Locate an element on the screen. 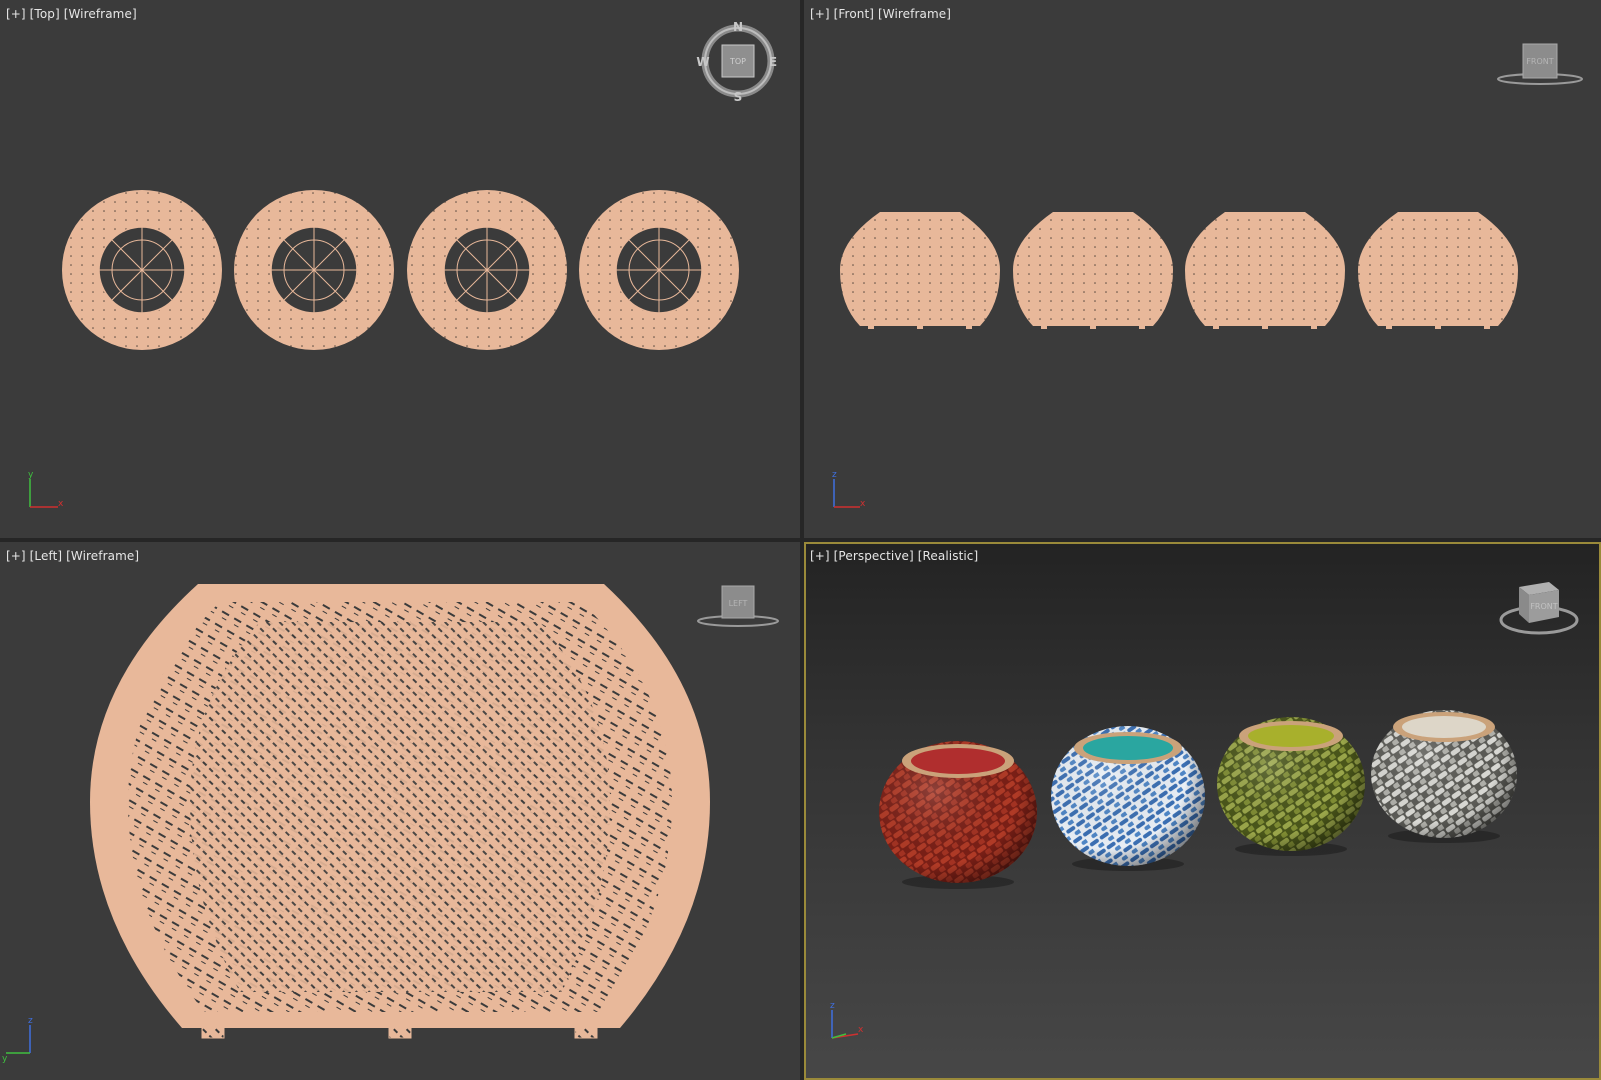 Image resolution: width=1601 pixels, height=1080 pixels. viewcube-face-label: TOP is located at coordinates (737, 61).